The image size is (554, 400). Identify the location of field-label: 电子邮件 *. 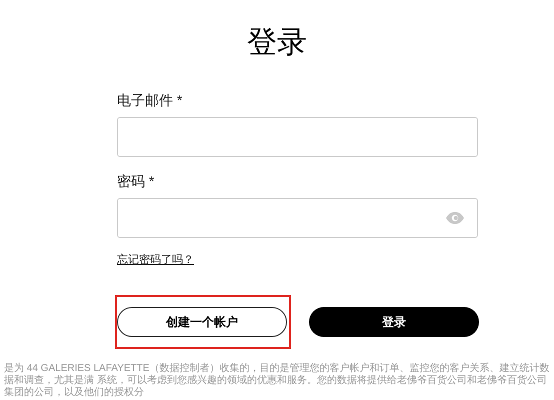
(149, 100).